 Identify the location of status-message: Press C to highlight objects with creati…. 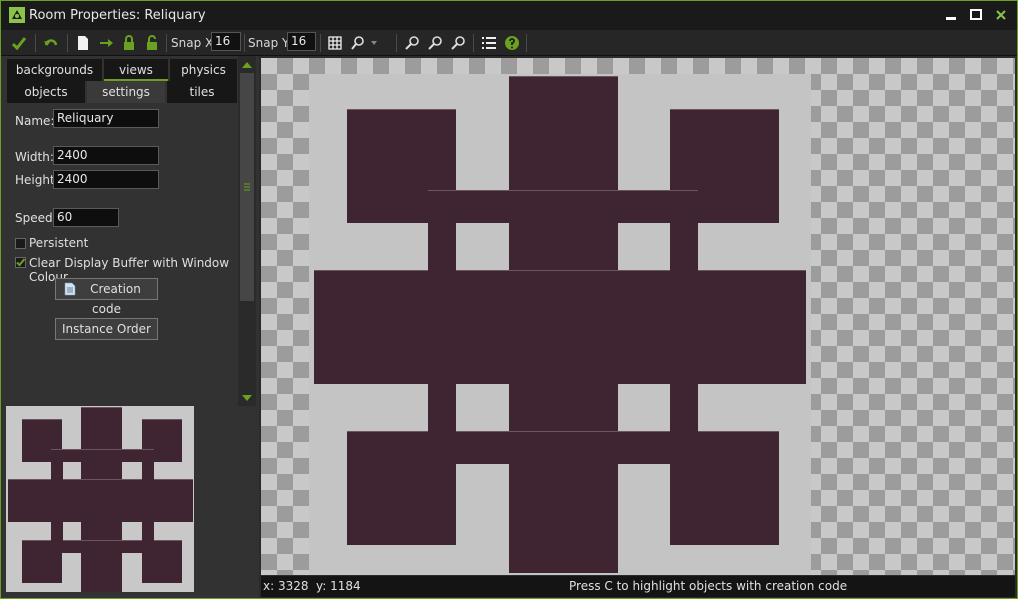
(708, 586).